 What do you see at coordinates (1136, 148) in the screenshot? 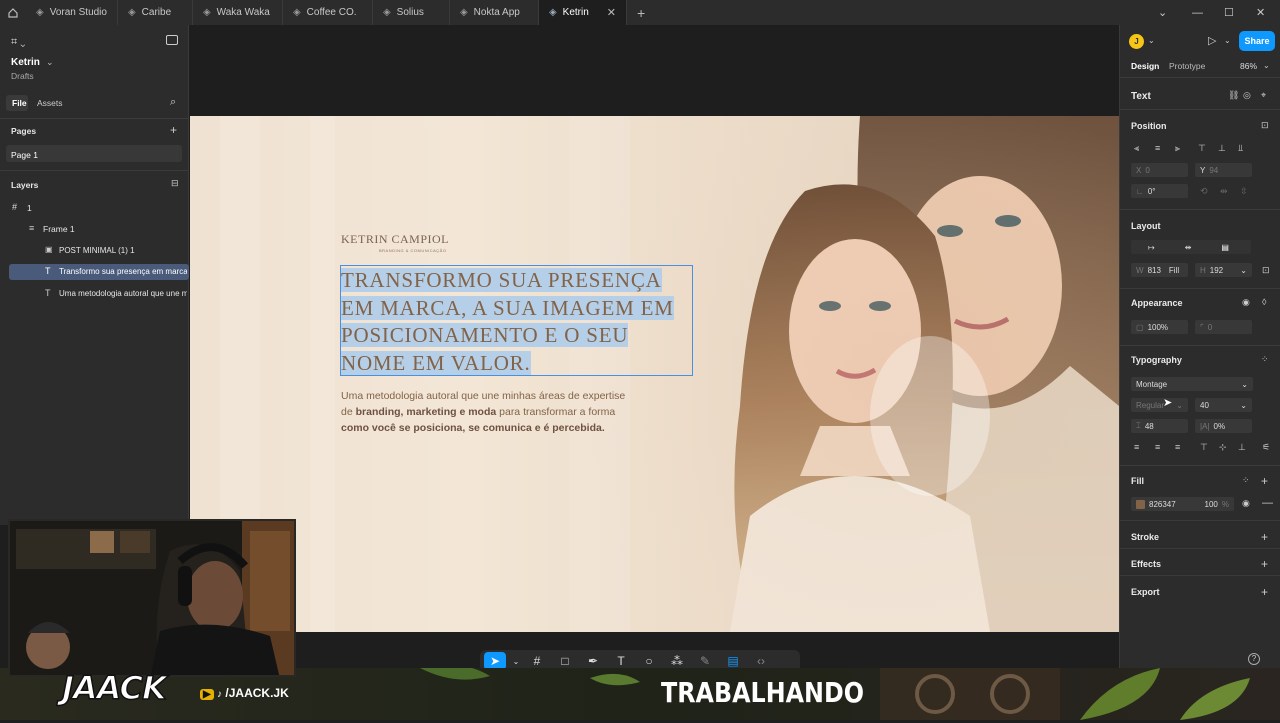
I see `align-left-icon: ⫷` at bounding box center [1136, 148].